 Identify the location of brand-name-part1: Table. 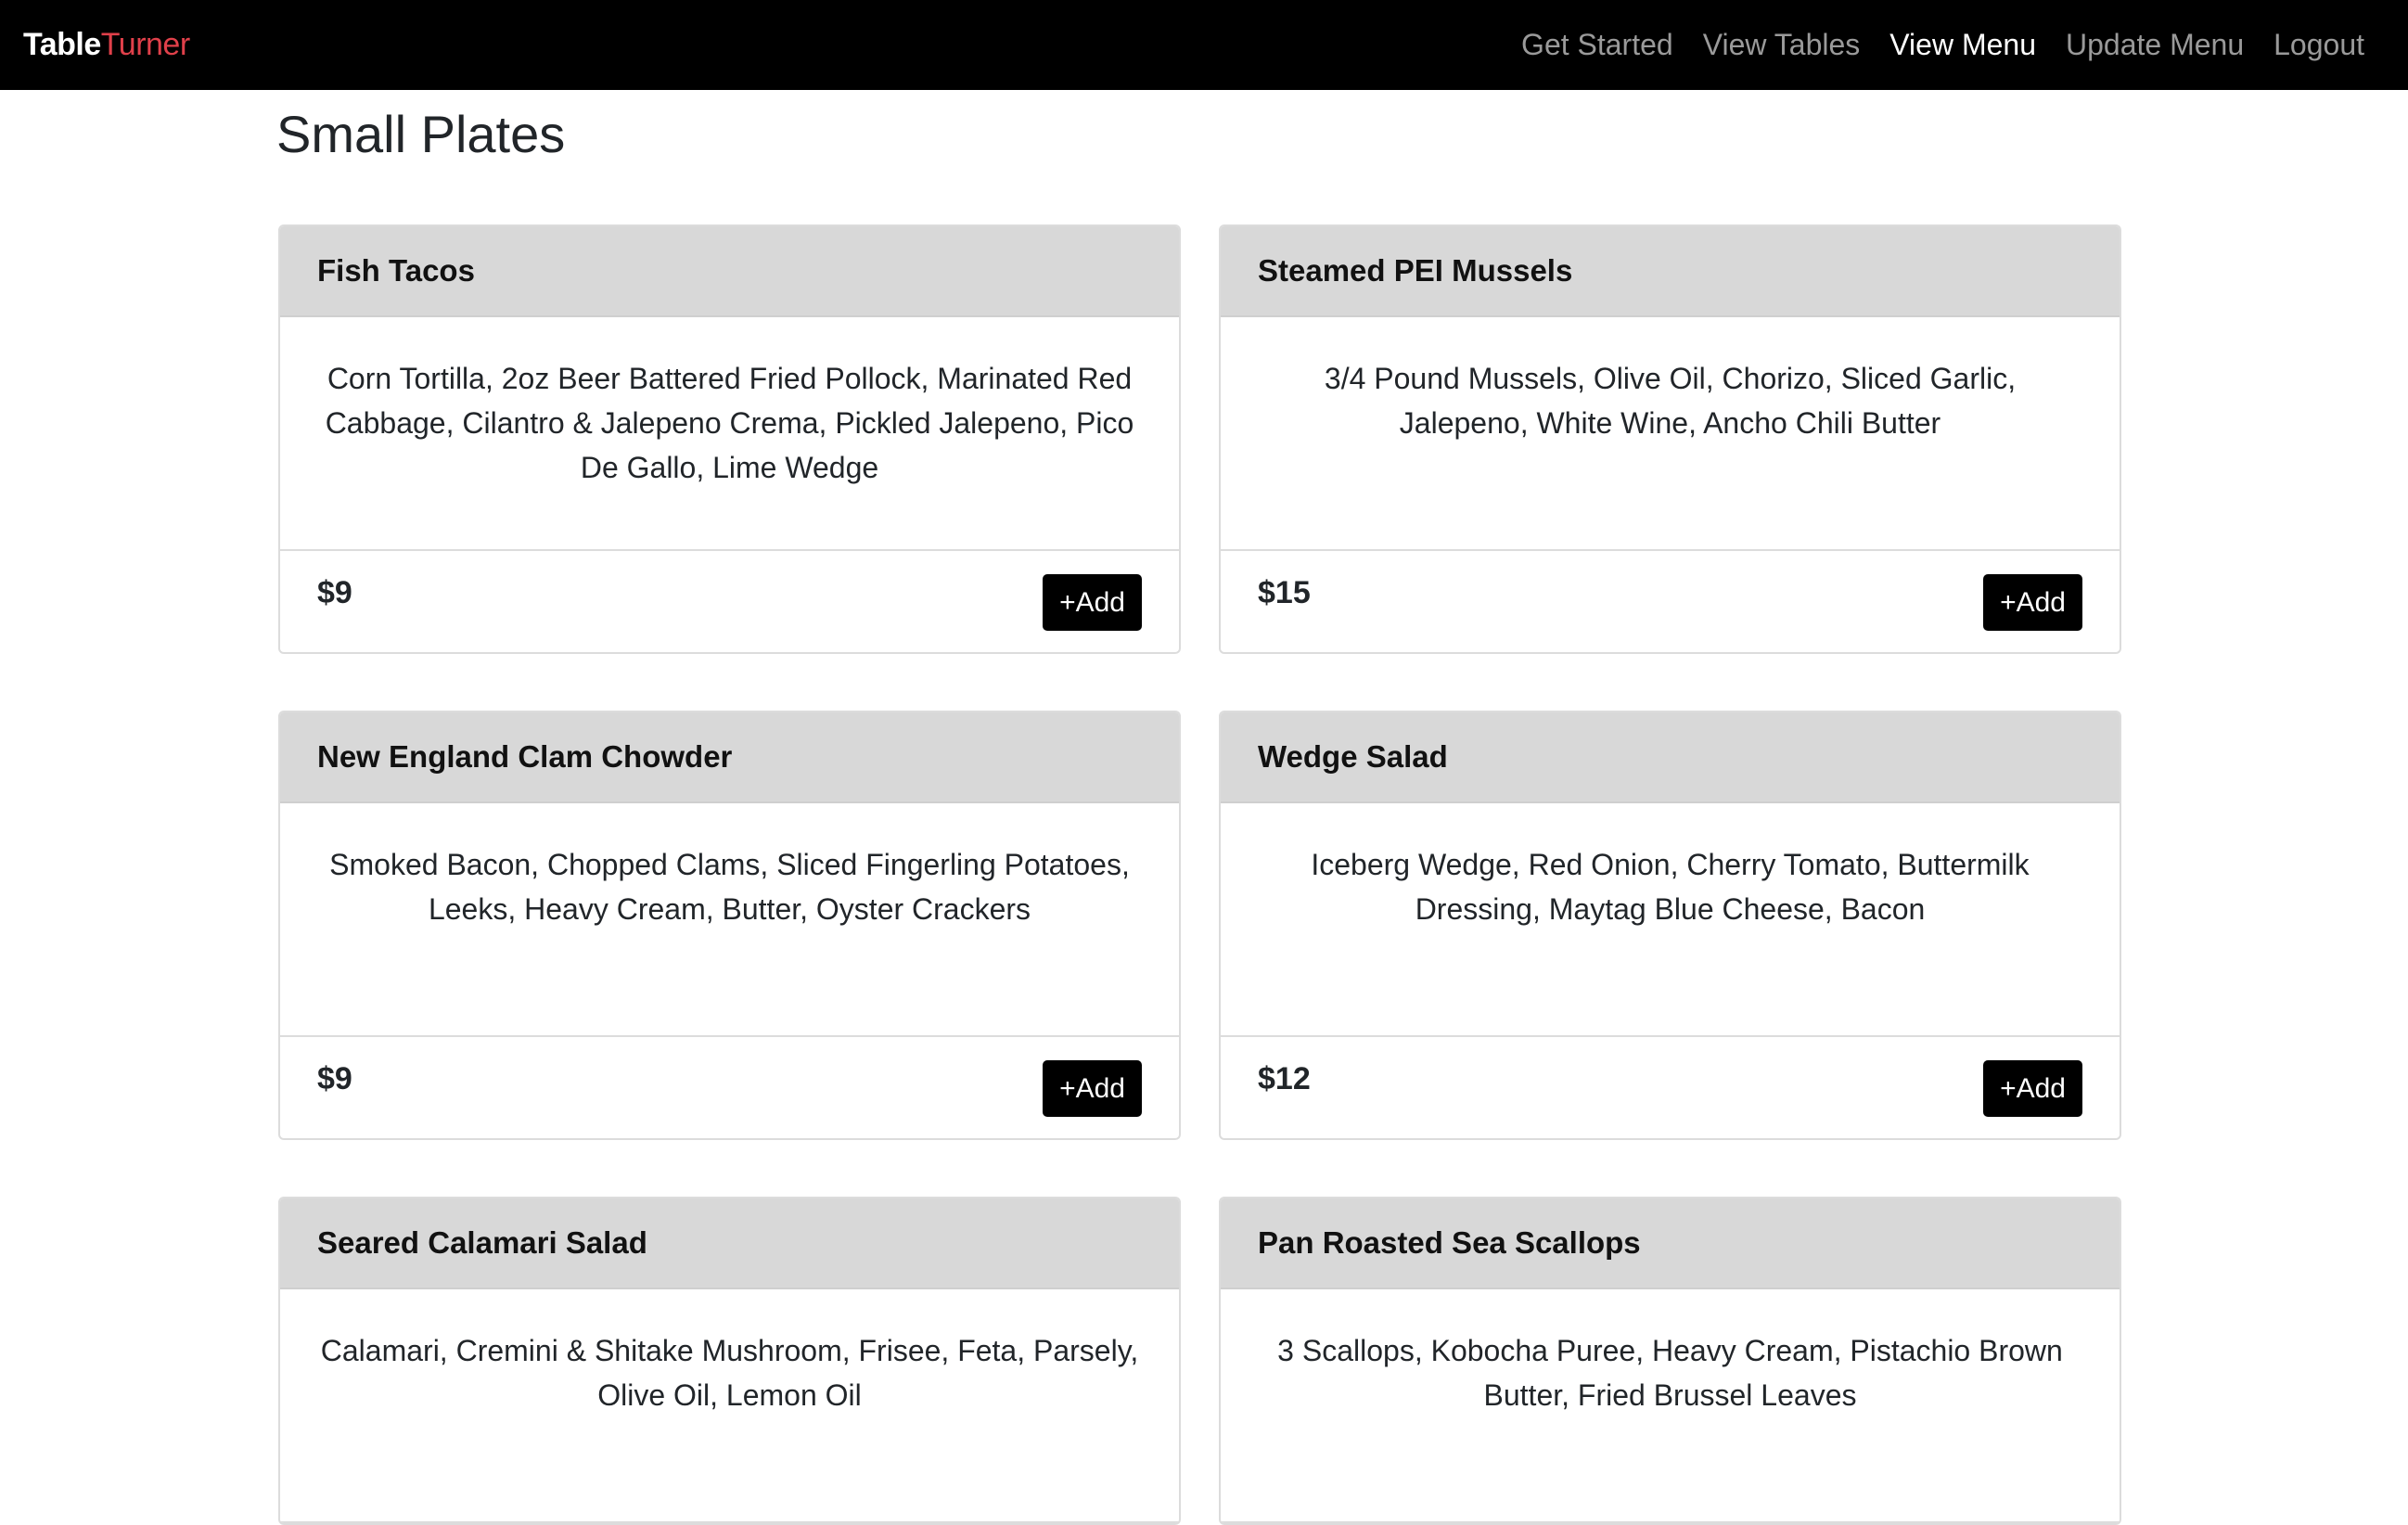
(62, 44).